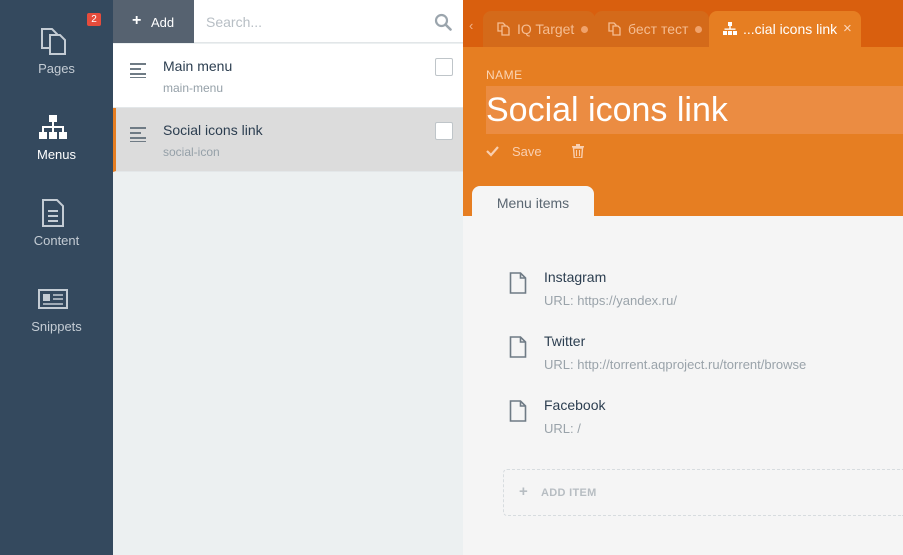 The height and width of the screenshot is (555, 903). What do you see at coordinates (569, 493) in the screenshot?
I see `add-item-label: ADD ITEM` at bounding box center [569, 493].